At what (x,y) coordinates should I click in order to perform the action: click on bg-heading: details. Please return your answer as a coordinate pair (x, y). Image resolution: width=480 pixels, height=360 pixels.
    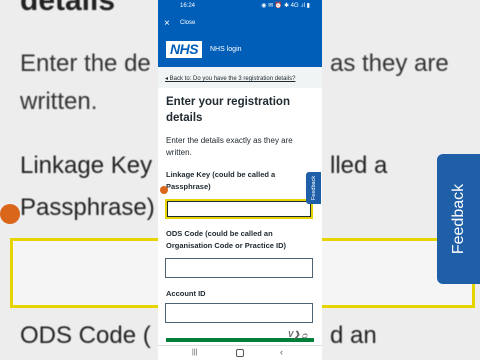
    Looking at the image, I should click on (68, 8).